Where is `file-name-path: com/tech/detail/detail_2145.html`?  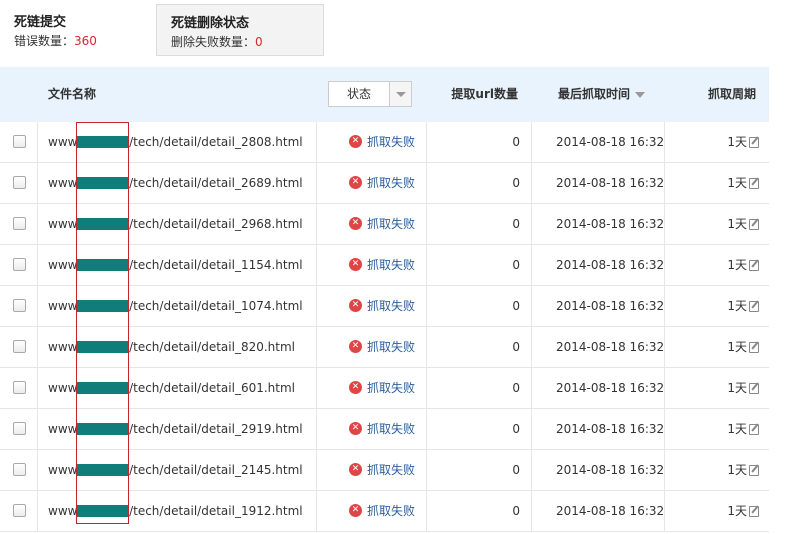
file-name-path: com/tech/detail/detail_2145.html is located at coordinates (203, 470).